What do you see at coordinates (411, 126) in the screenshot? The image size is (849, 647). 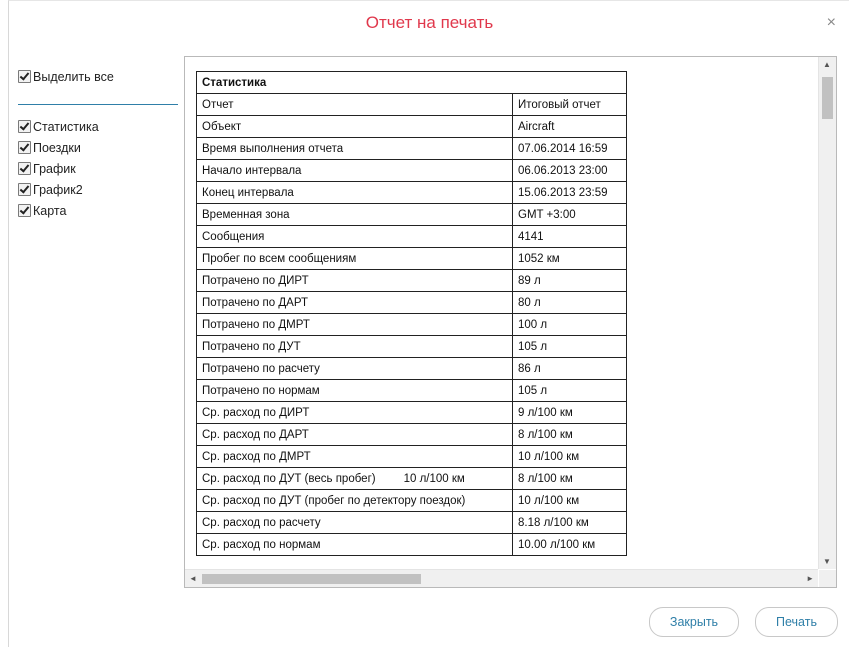 I see `table-row: Объект Aircraft` at bounding box center [411, 126].